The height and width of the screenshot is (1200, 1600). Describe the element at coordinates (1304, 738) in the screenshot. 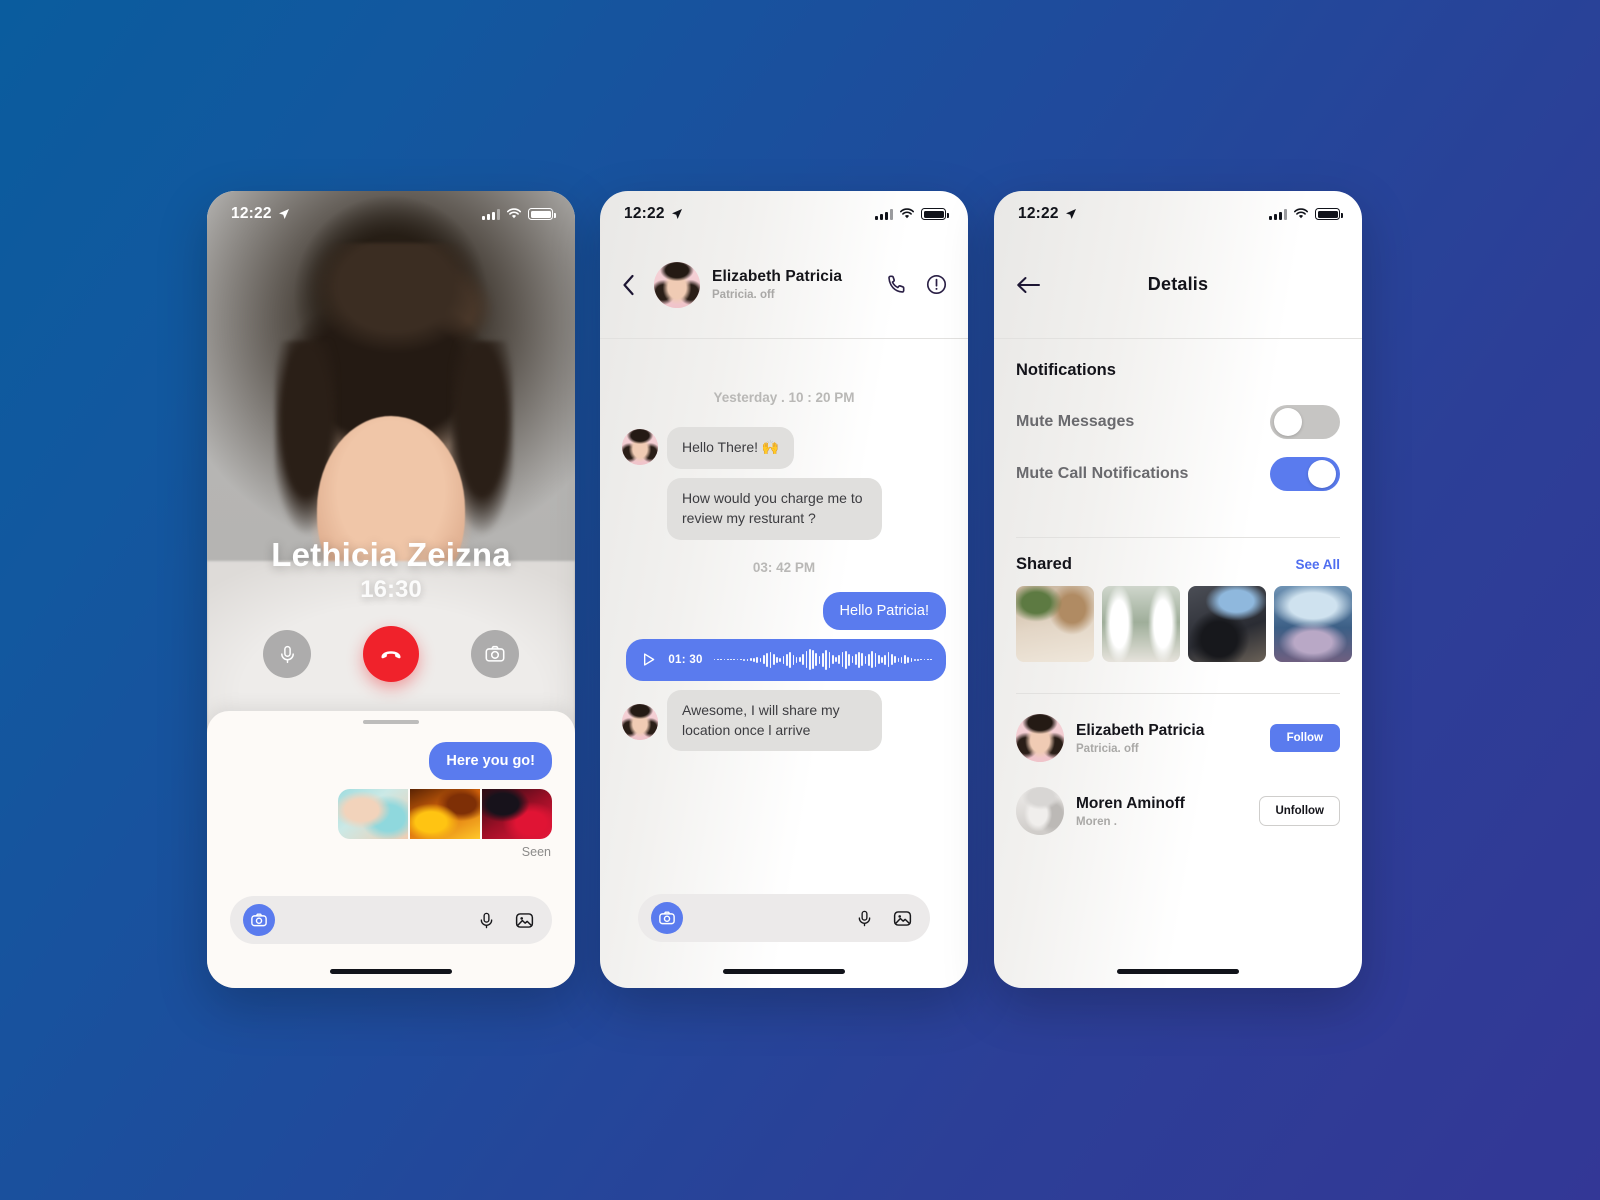

I see `follow-button: Follow` at that location.